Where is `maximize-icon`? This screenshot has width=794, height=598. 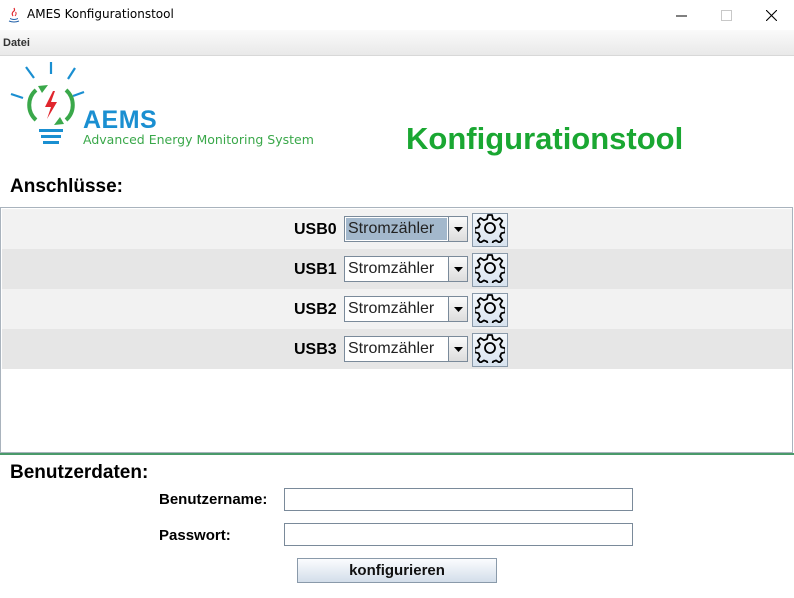
maximize-icon is located at coordinates (726, 15).